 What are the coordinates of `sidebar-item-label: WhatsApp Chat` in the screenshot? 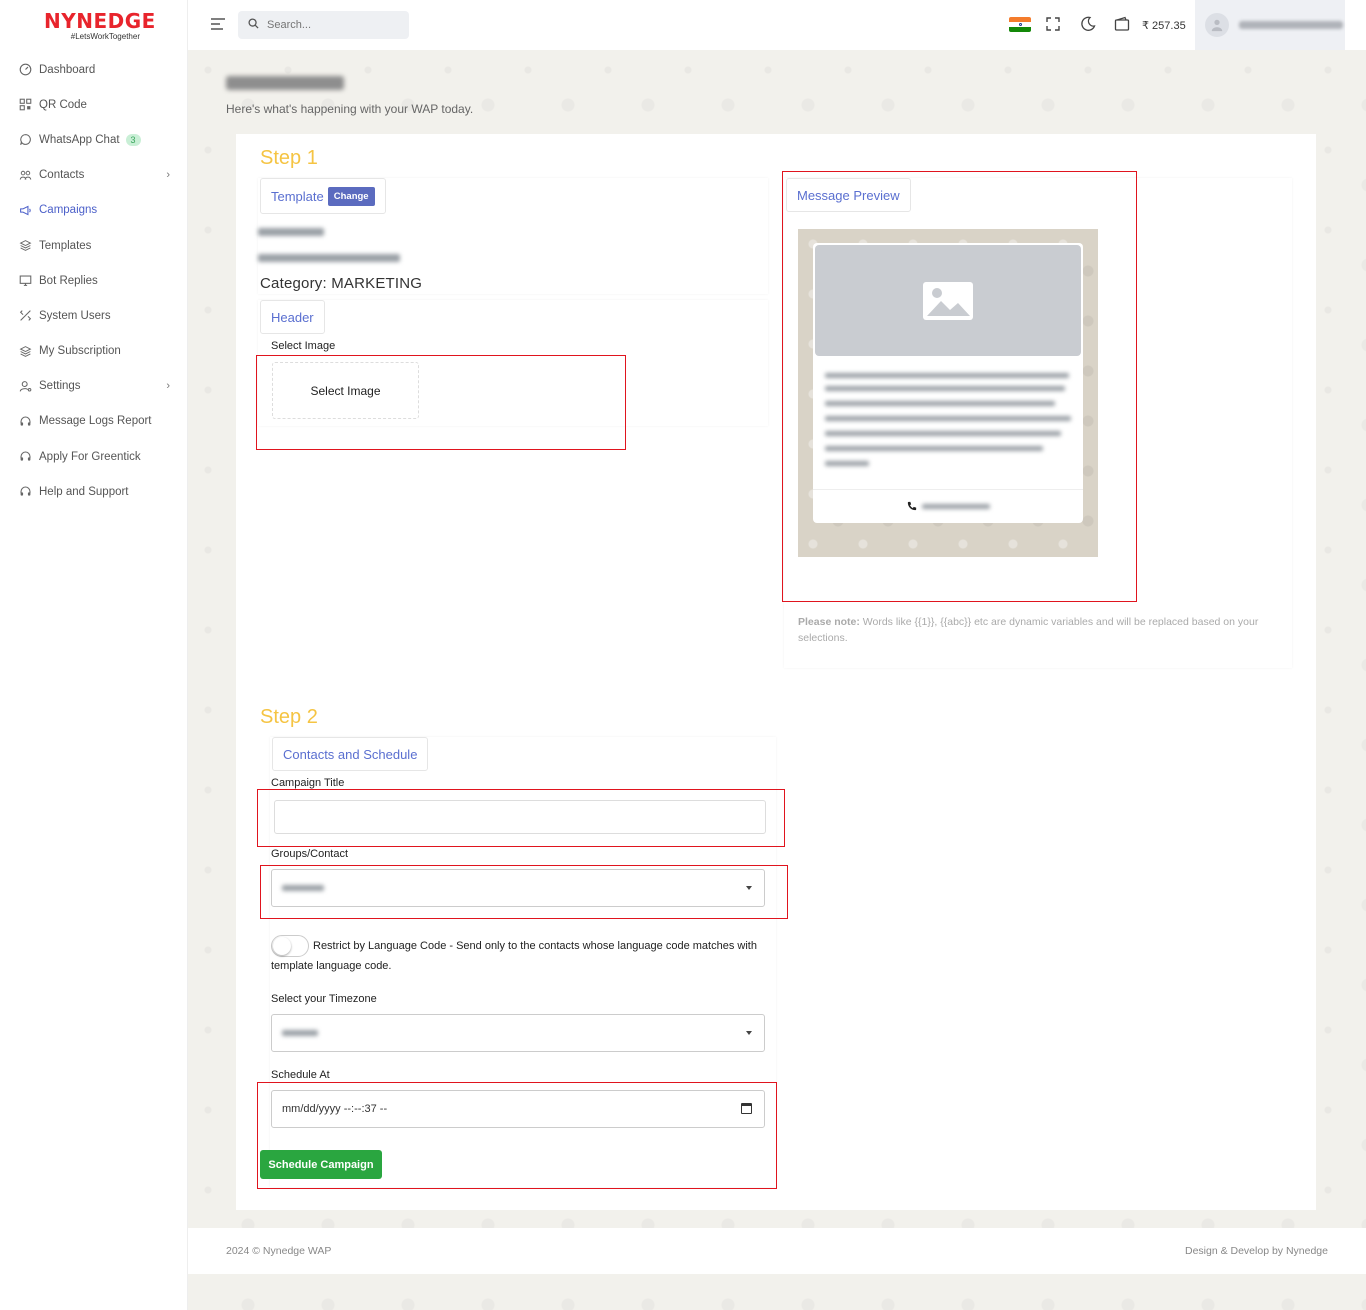 It's located at (79, 139).